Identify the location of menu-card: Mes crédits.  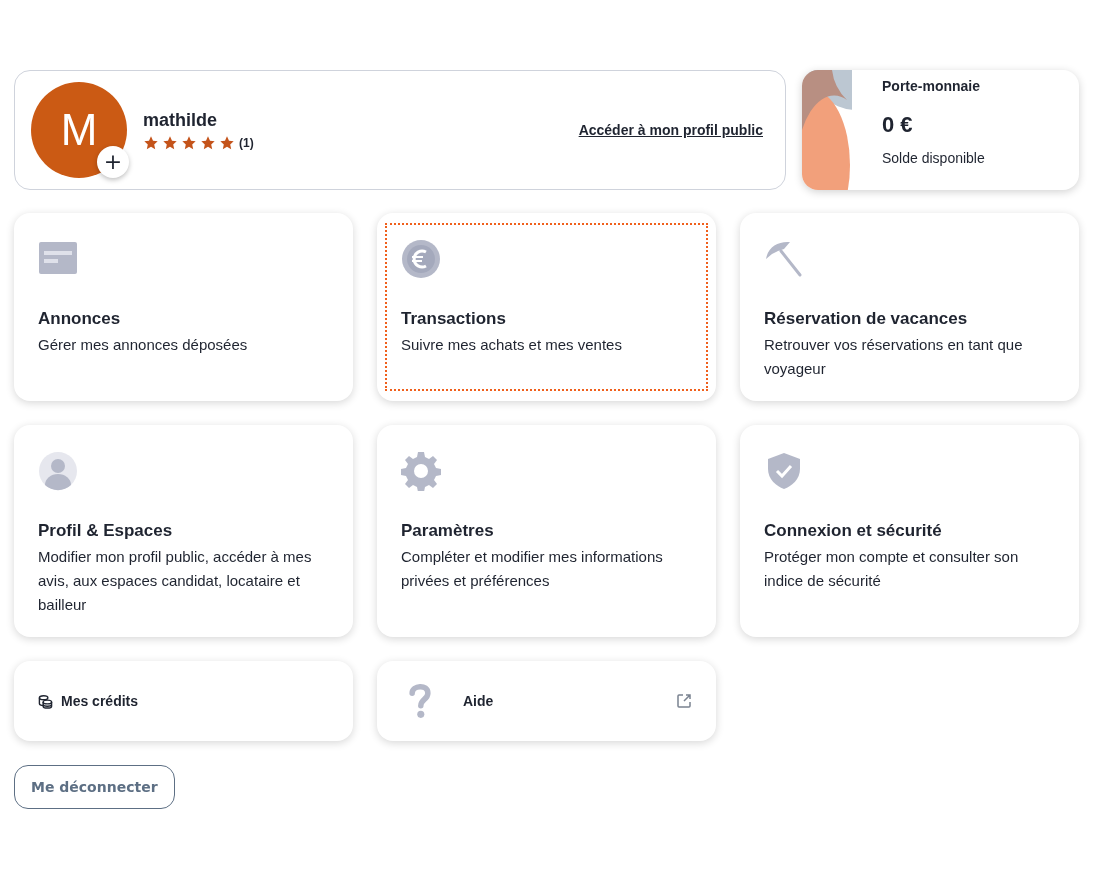
(183, 701).